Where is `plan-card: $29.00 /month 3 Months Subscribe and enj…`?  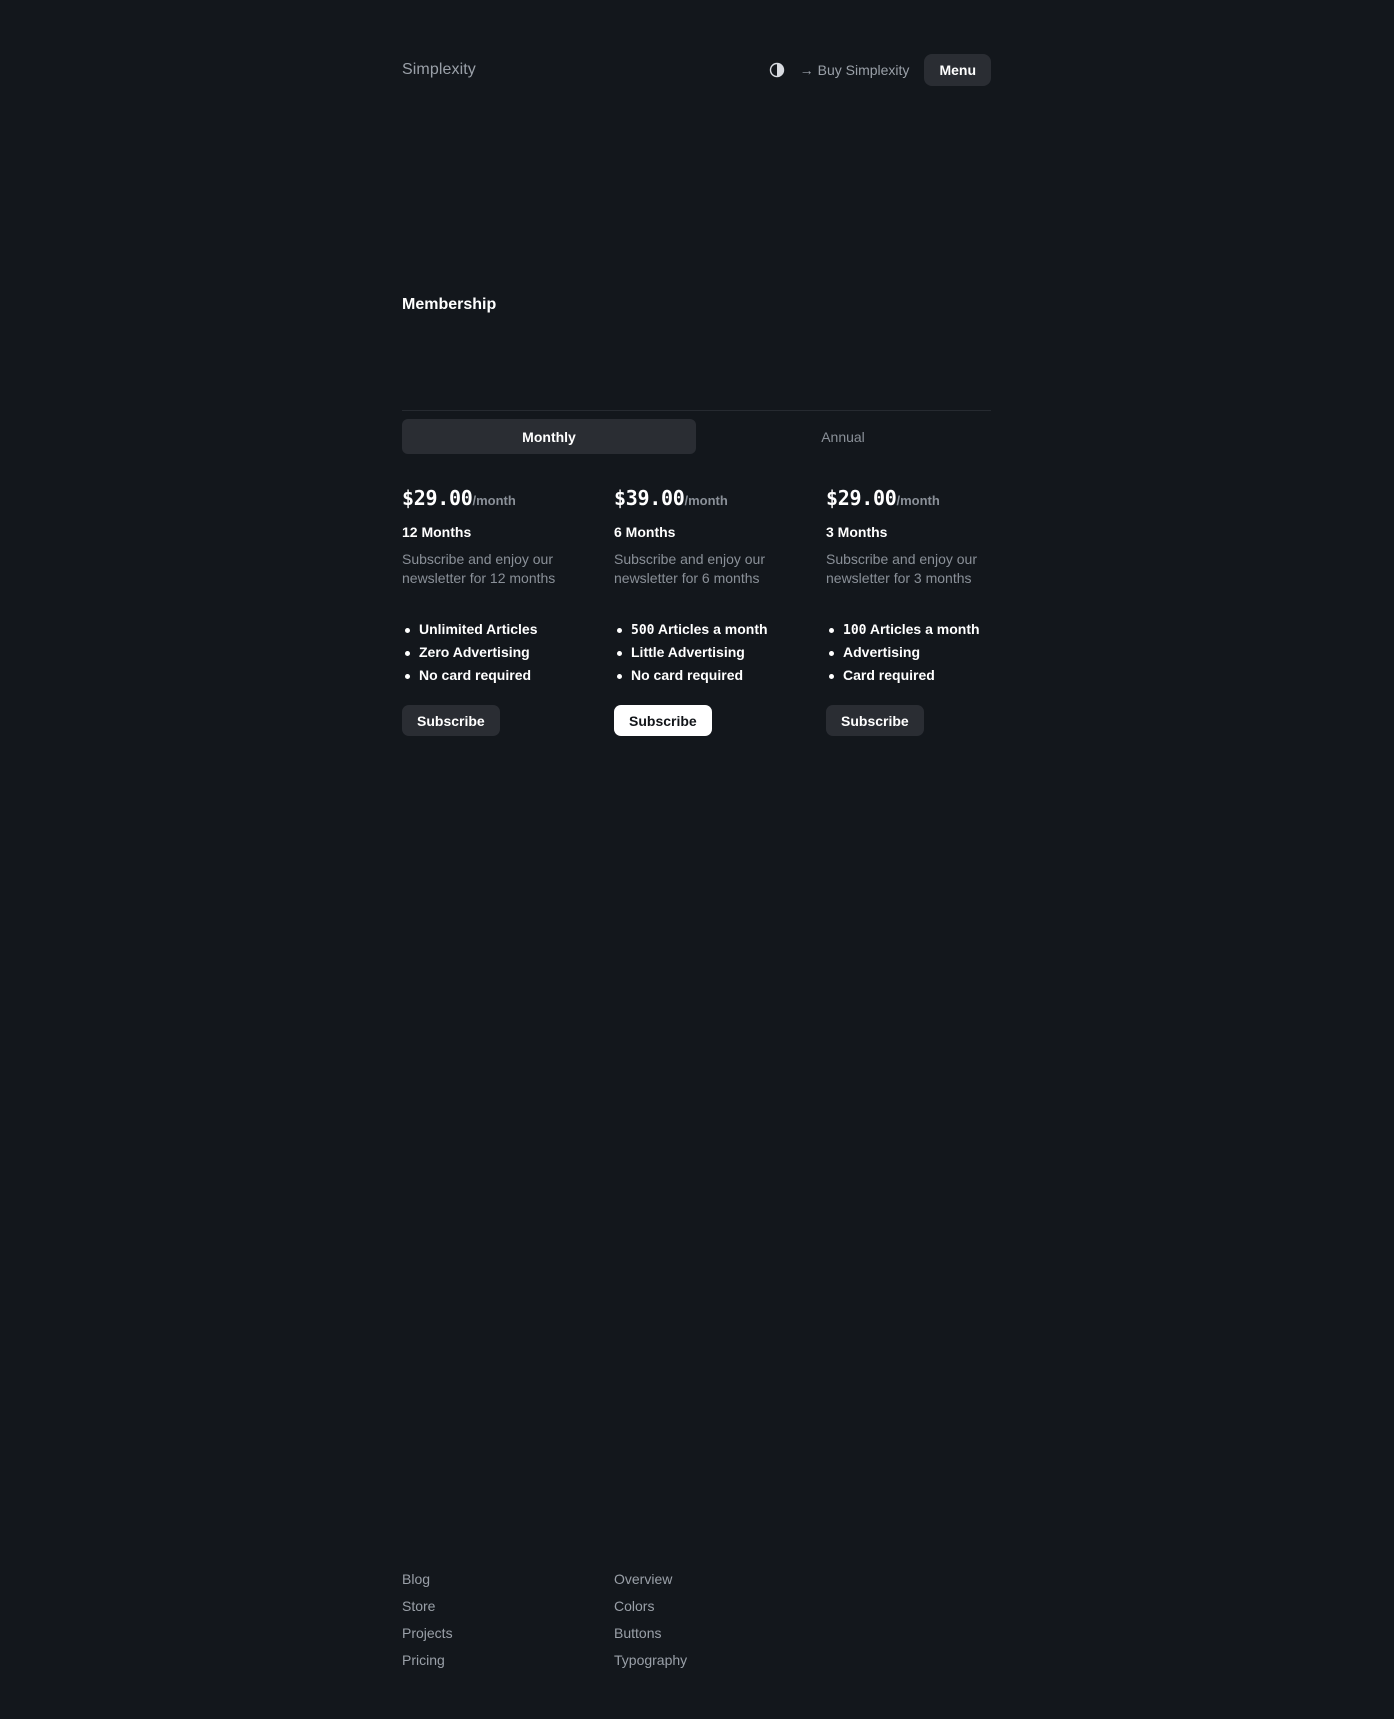 plan-card: $29.00 /month 3 Months Subscribe and enj… is located at coordinates (908, 611).